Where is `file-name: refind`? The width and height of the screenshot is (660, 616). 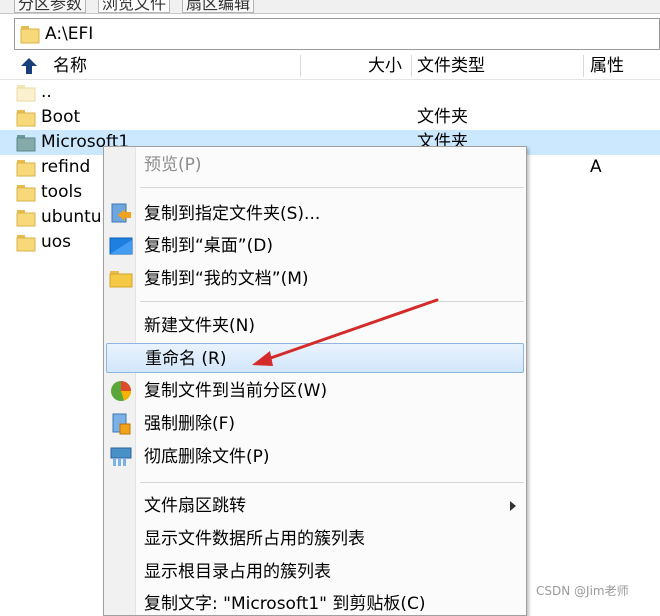
file-name: refind is located at coordinates (66, 167).